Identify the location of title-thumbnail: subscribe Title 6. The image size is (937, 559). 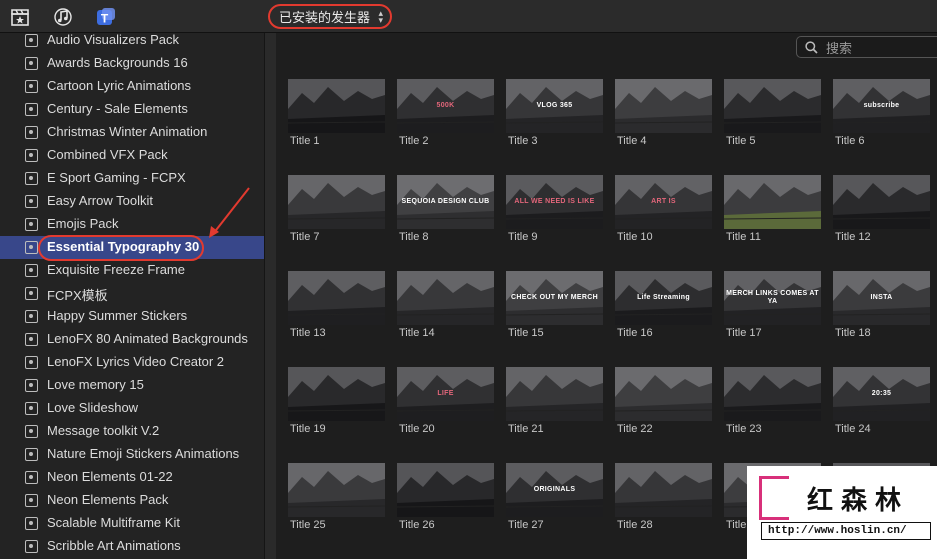
(882, 114).